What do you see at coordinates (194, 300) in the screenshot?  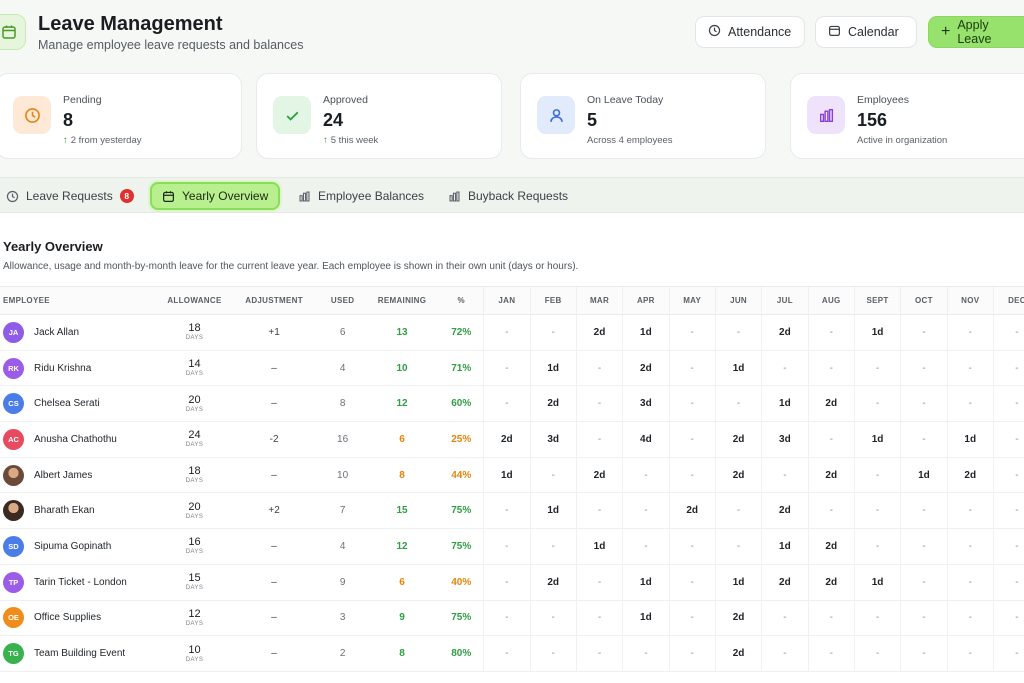 I see `column-header-allowance: Allowance` at bounding box center [194, 300].